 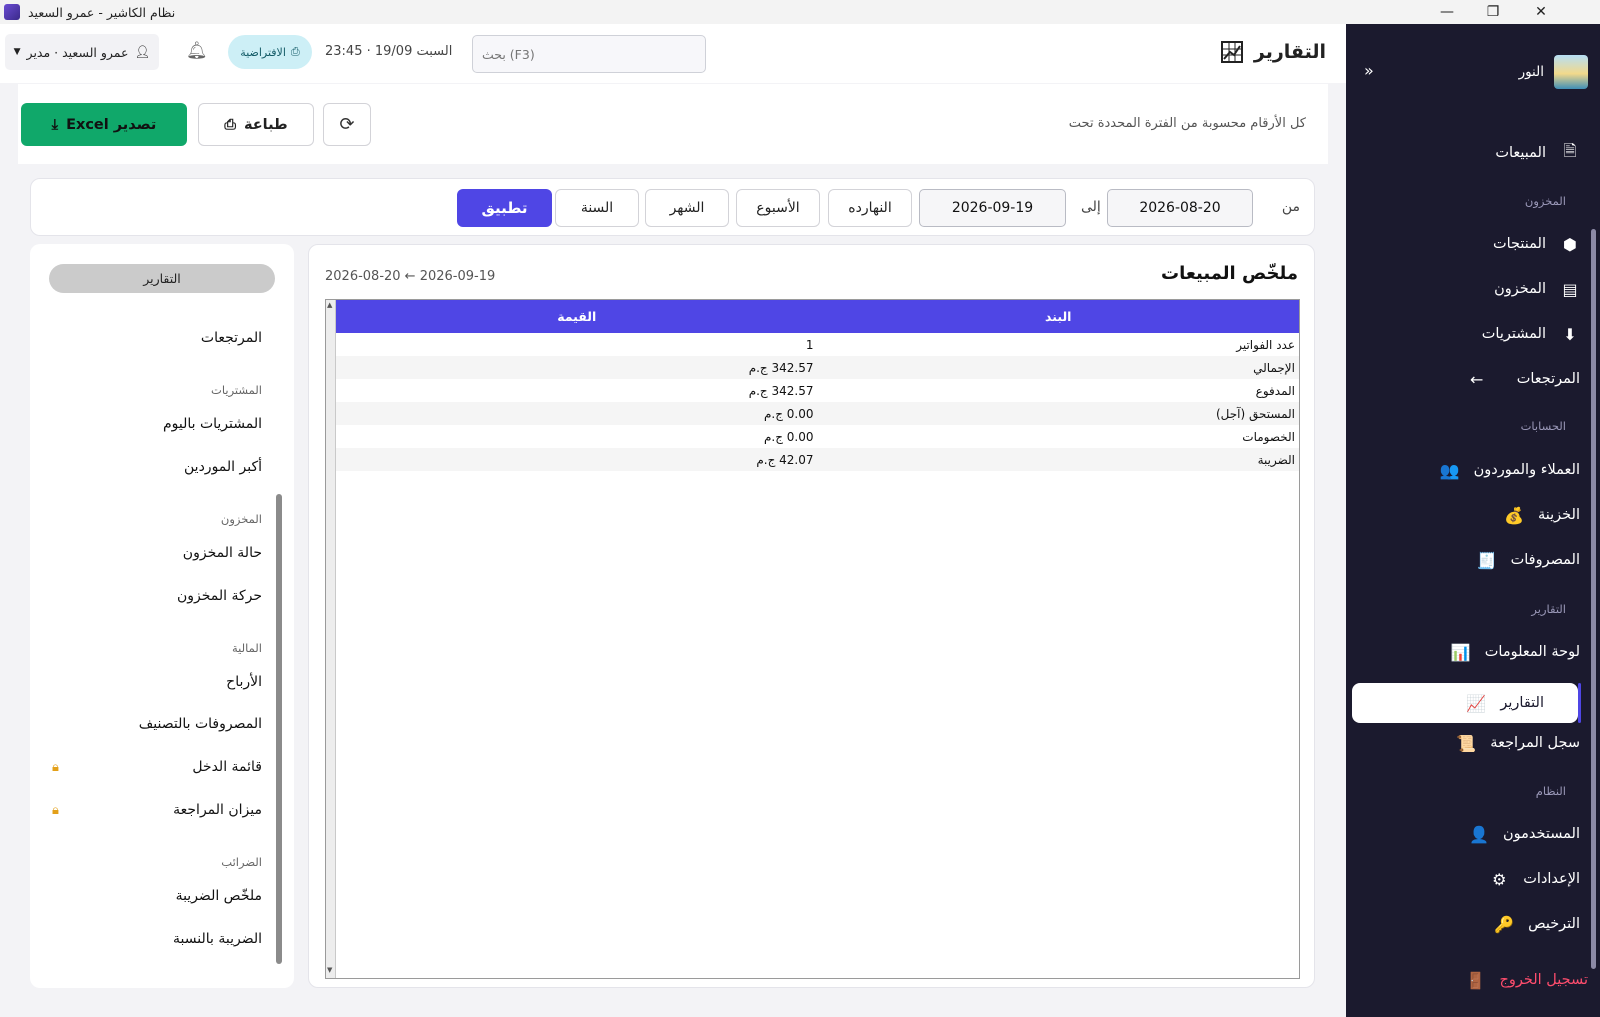 What do you see at coordinates (410, 276) in the screenshot?
I see `report-date-range: 2026-08-20 ← 2026-09-19` at bounding box center [410, 276].